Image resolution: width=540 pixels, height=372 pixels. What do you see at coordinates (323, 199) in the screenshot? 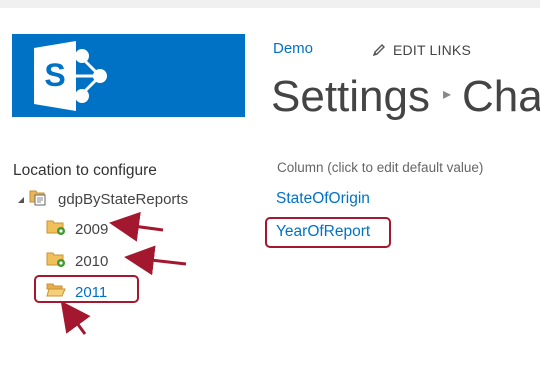
I see `column-link-state-of-origin: StateOfOrigin` at bounding box center [323, 199].